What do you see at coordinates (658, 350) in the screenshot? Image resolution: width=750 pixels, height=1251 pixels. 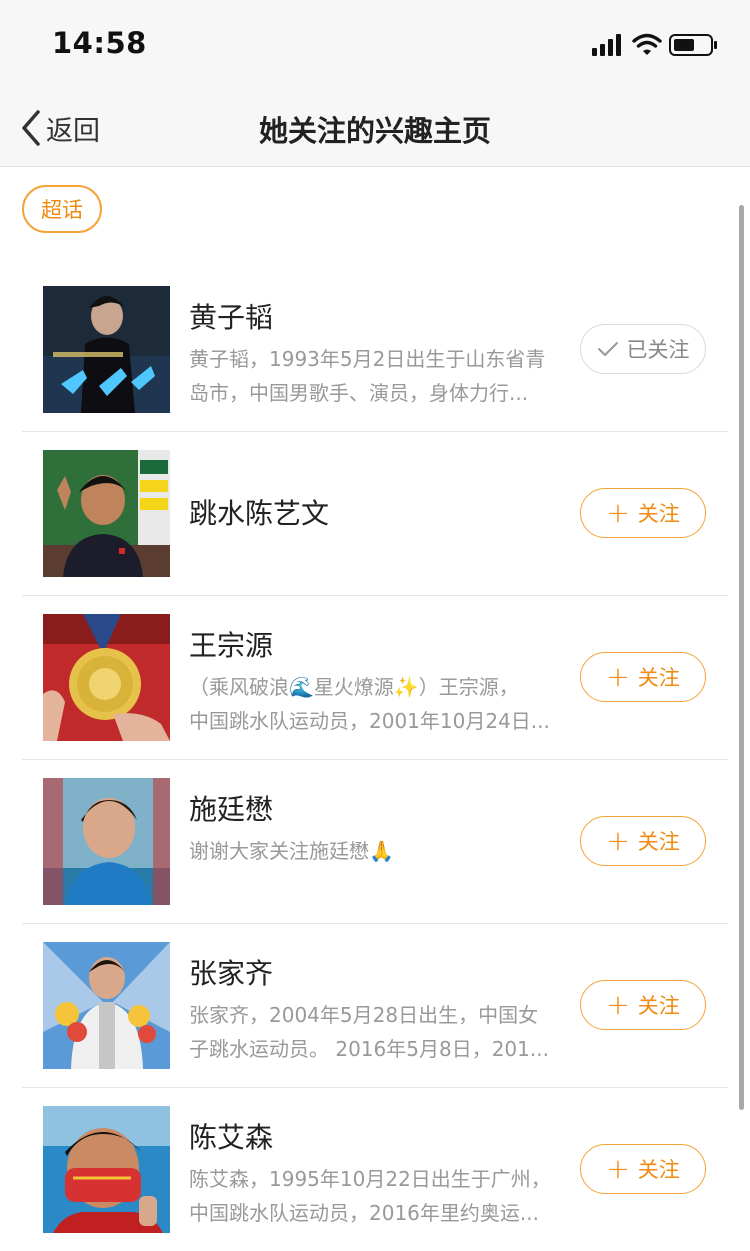 I see `button-label: 已关注` at bounding box center [658, 350].